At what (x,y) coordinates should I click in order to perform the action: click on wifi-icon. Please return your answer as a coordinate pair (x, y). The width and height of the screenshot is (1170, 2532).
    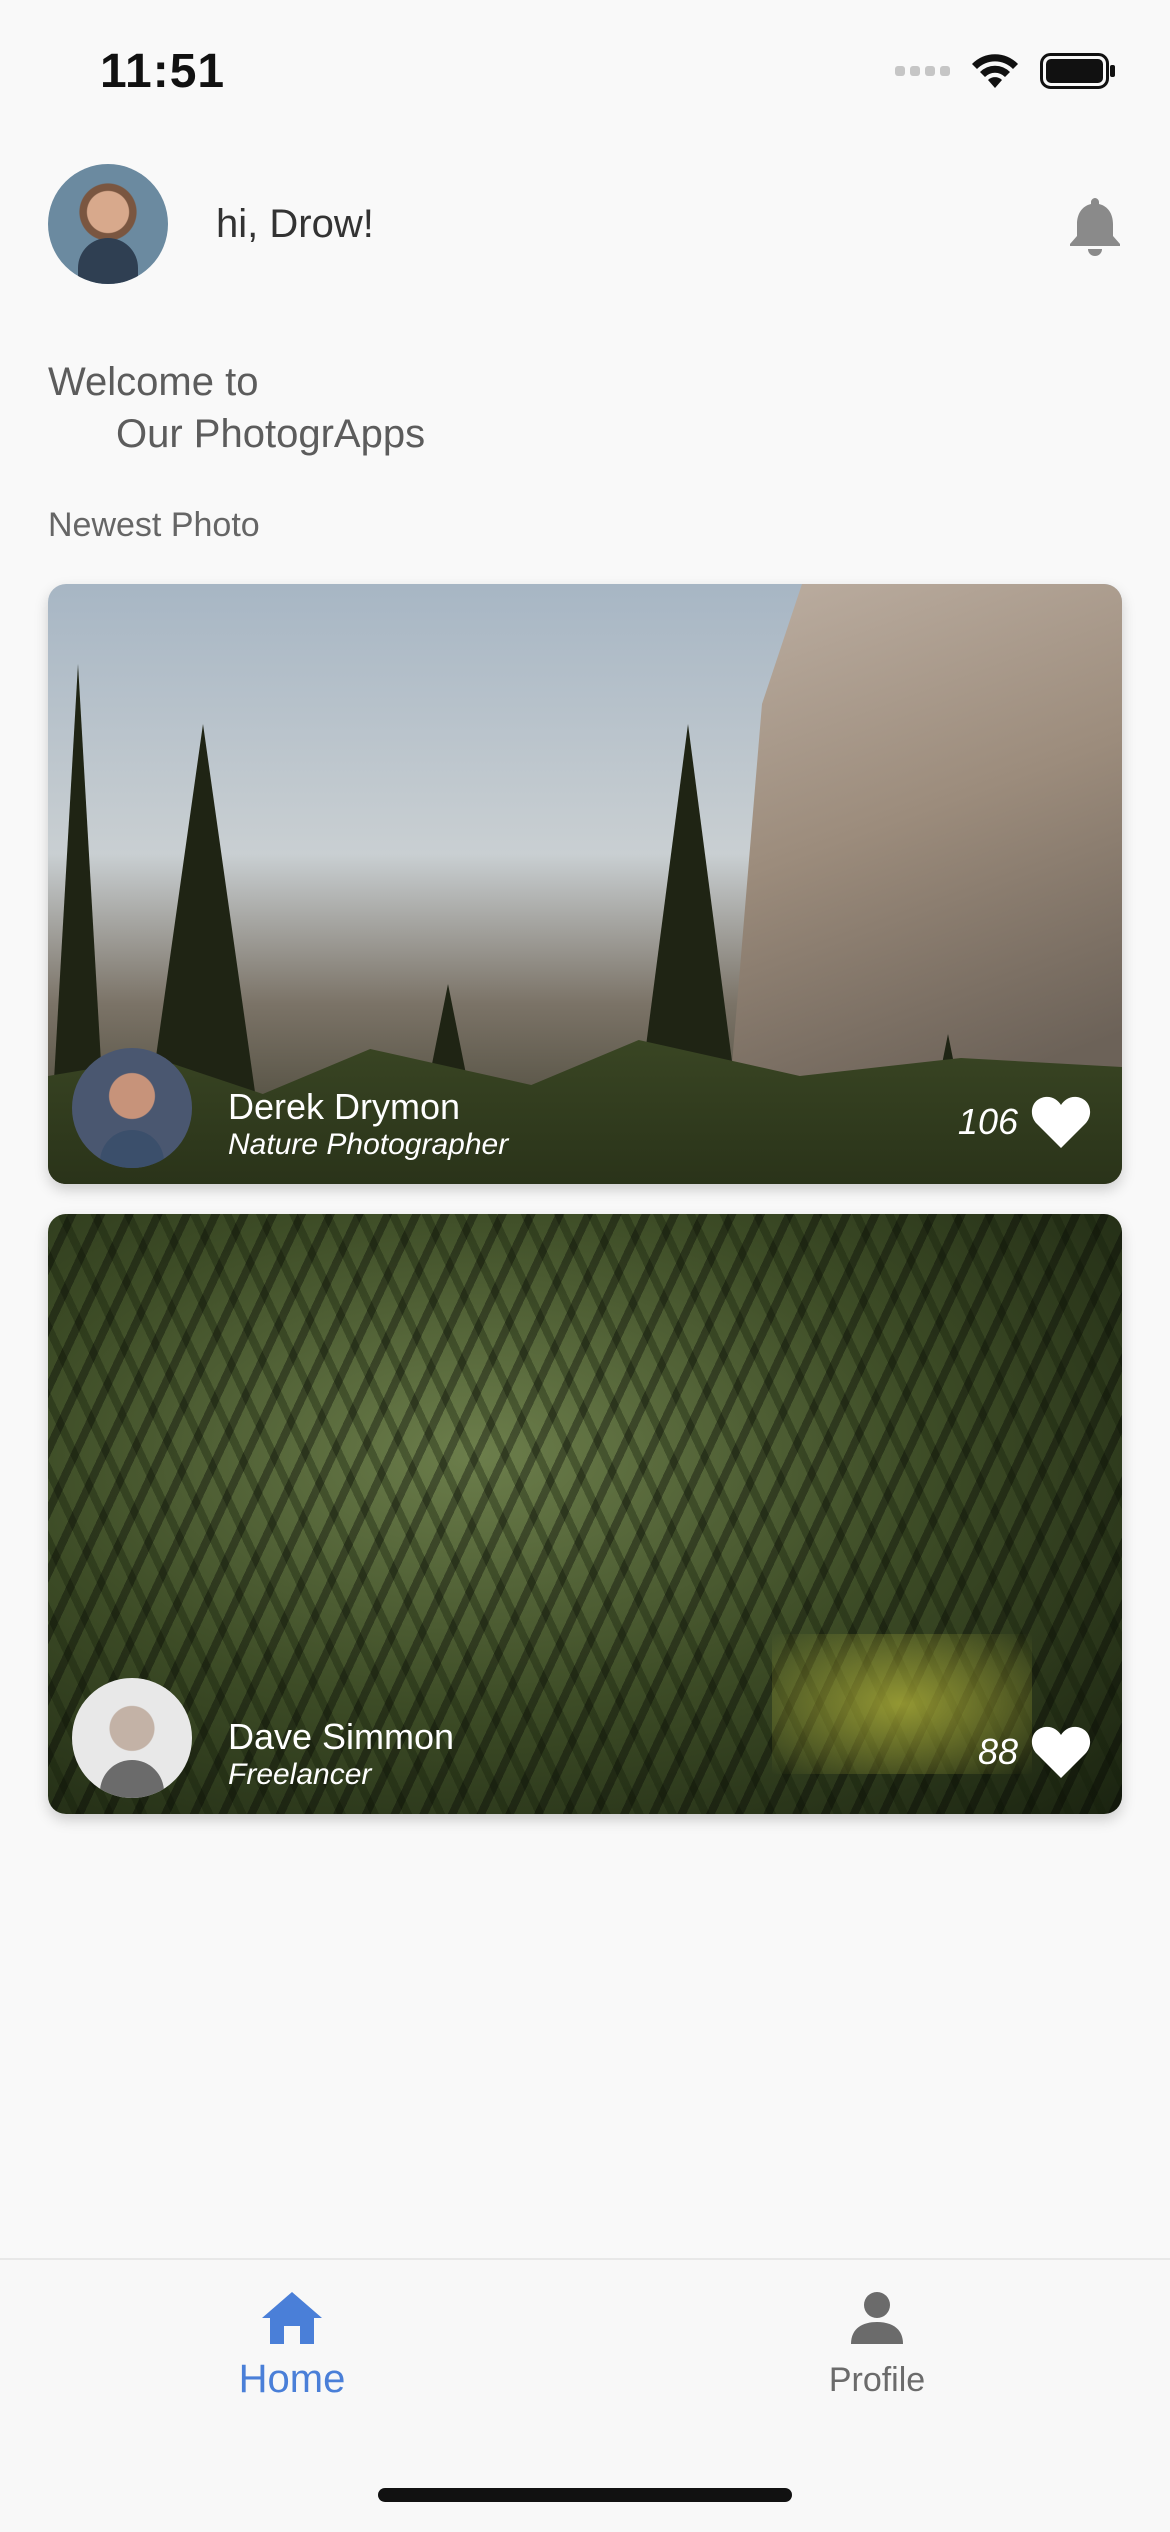
    Looking at the image, I should click on (995, 71).